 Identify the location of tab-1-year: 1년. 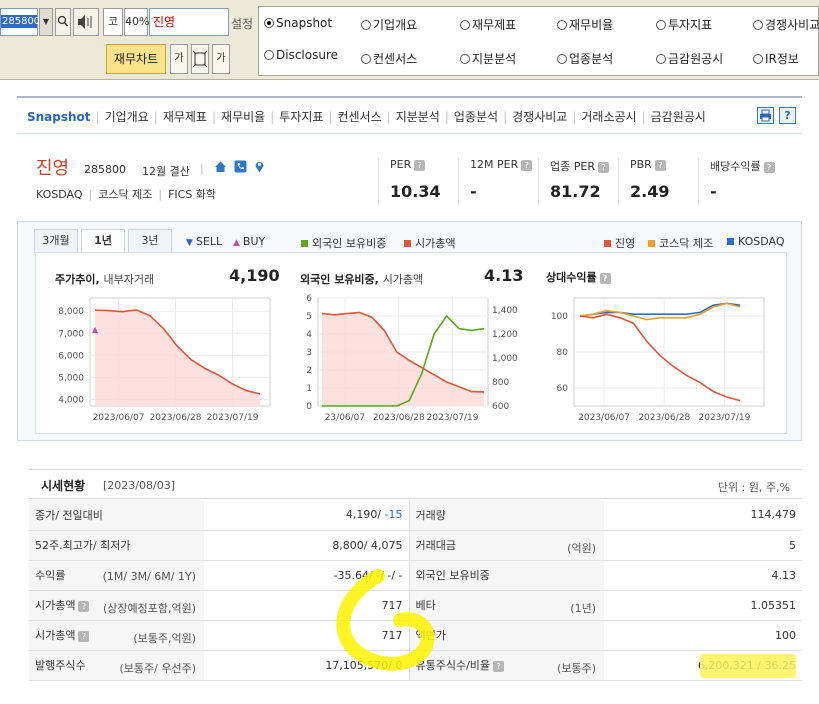
(103, 241).